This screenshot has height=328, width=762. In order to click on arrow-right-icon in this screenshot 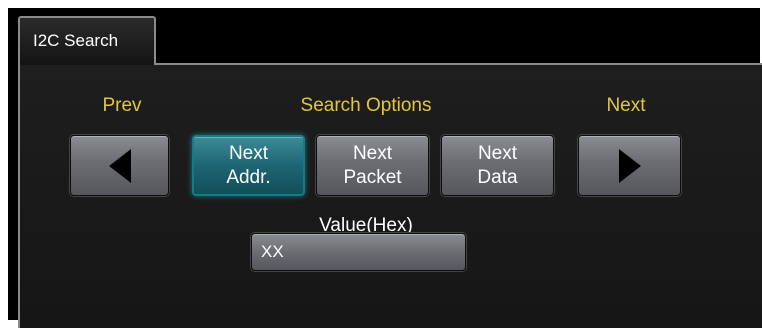, I will do `click(629, 165)`.